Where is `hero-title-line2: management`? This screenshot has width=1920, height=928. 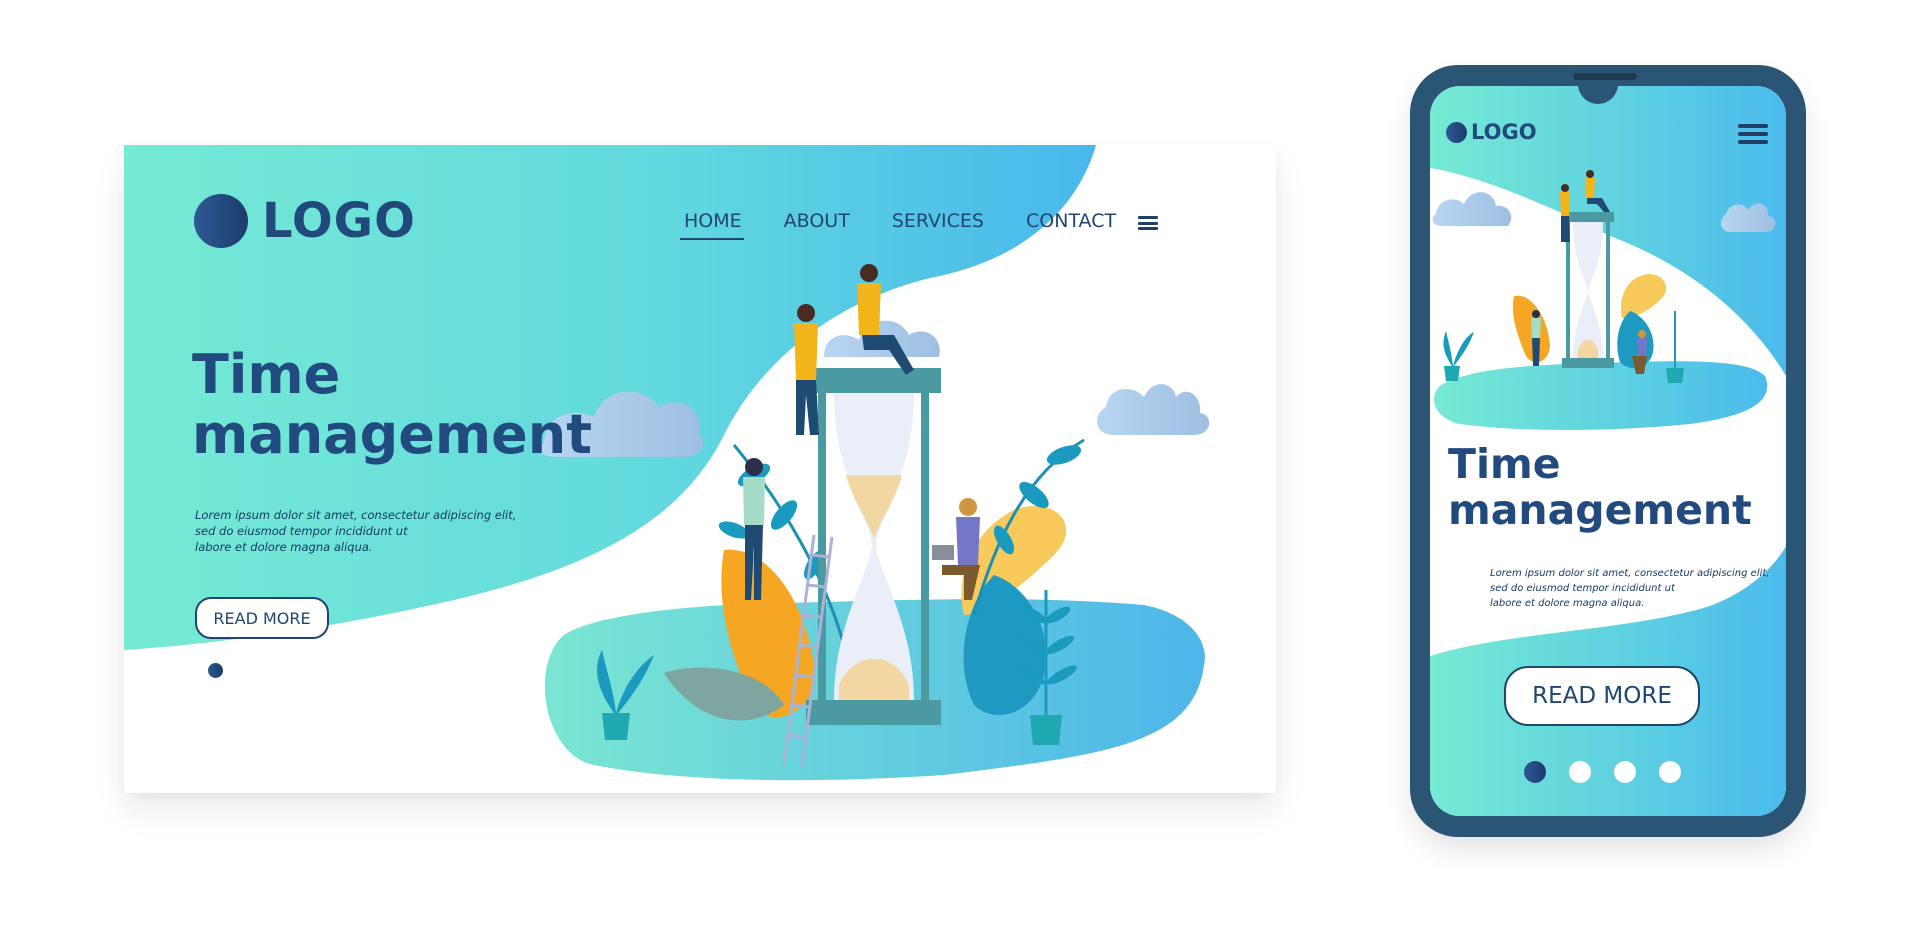 hero-title-line2: management is located at coordinates (392, 434).